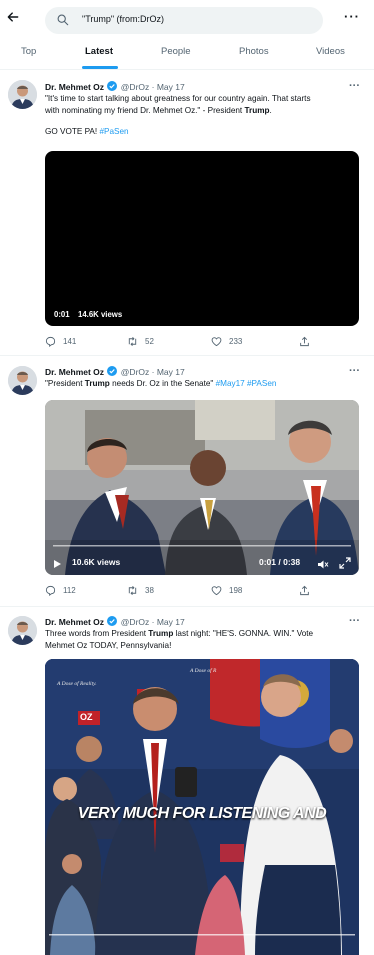 The image size is (374, 955). I want to click on tweet-actions: 112 38 198, so click(204, 592).